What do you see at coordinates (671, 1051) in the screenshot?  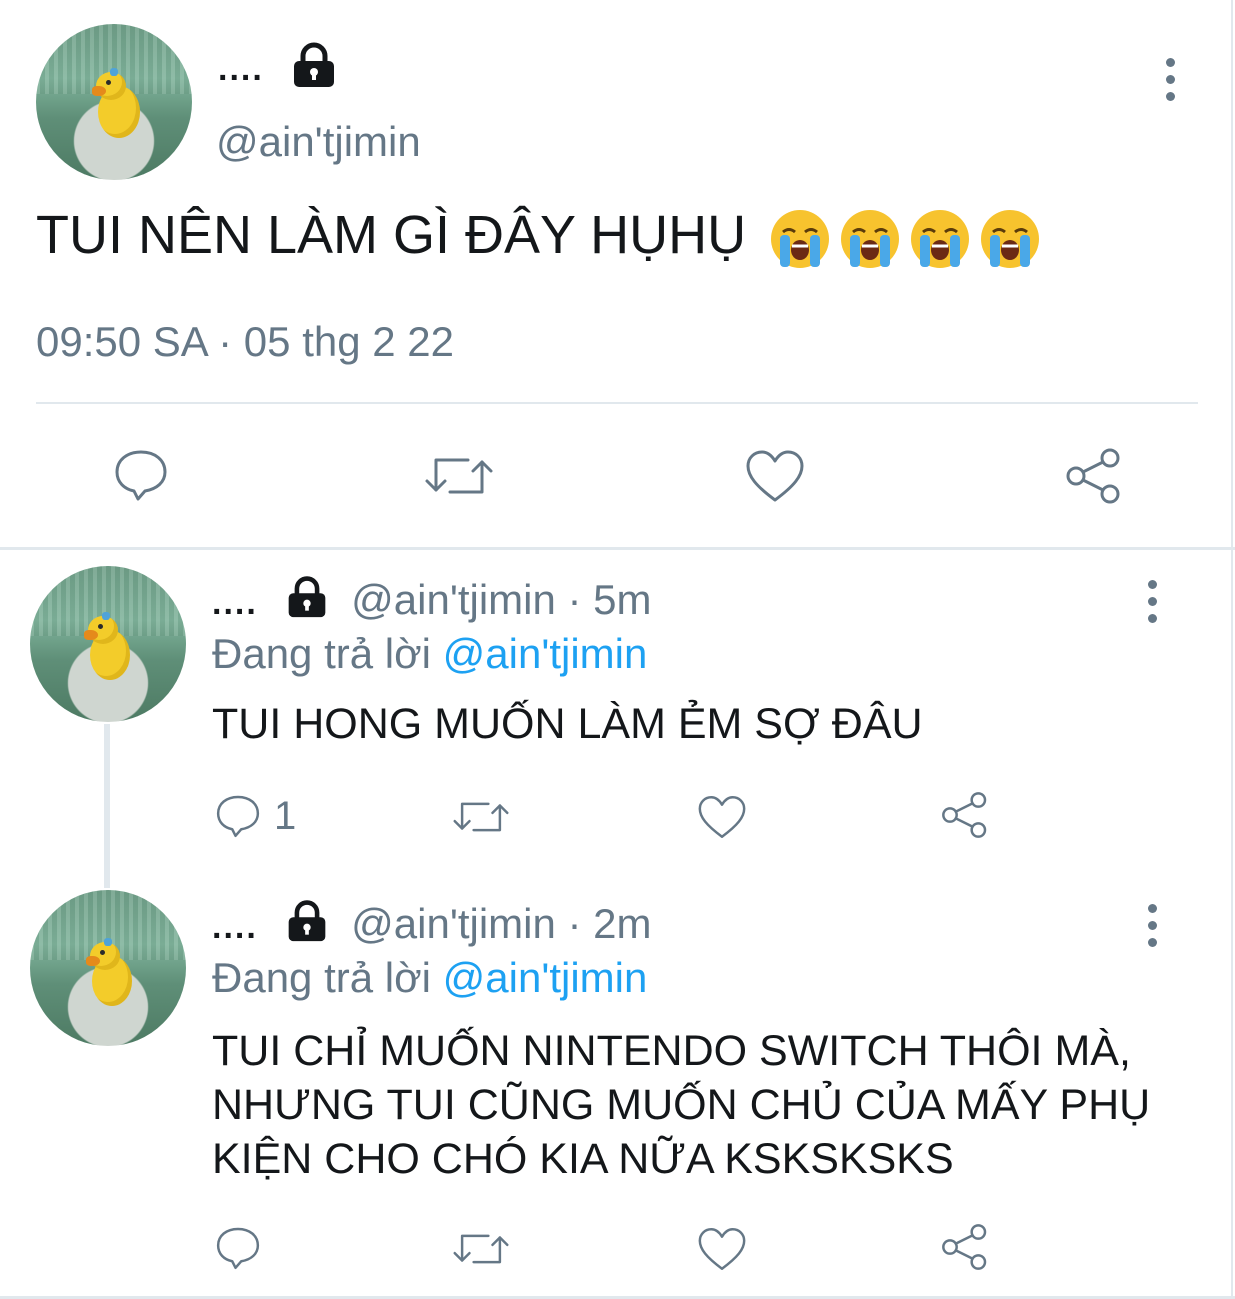 I see `reply-text-line: TUI CHỈ MUỐN NINTENDO SWITCH THÔI MÀ,` at bounding box center [671, 1051].